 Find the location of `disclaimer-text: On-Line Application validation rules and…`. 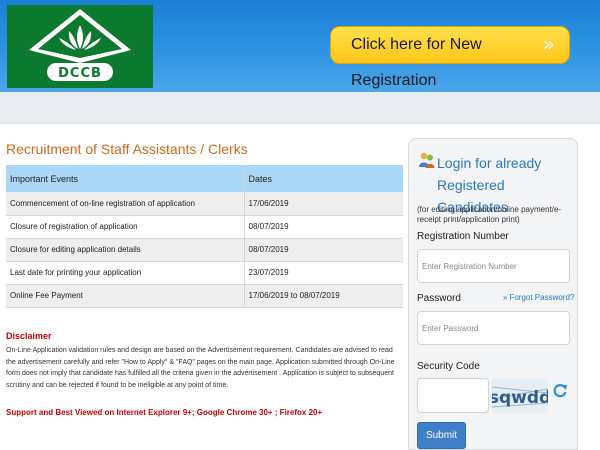

disclaimer-text: On-Line Application validation rules and… is located at coordinates (200, 368).